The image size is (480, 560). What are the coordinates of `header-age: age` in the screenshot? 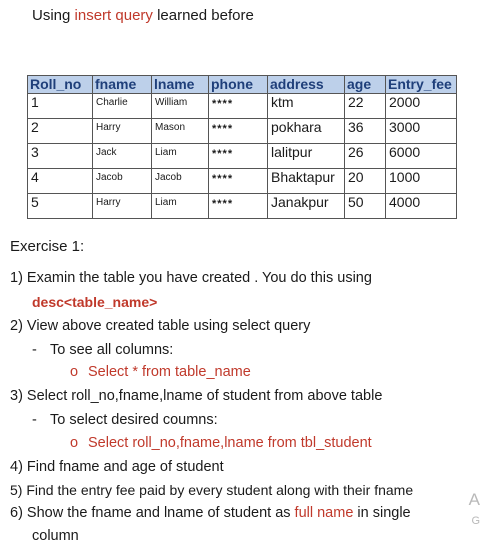 It's located at (365, 84).